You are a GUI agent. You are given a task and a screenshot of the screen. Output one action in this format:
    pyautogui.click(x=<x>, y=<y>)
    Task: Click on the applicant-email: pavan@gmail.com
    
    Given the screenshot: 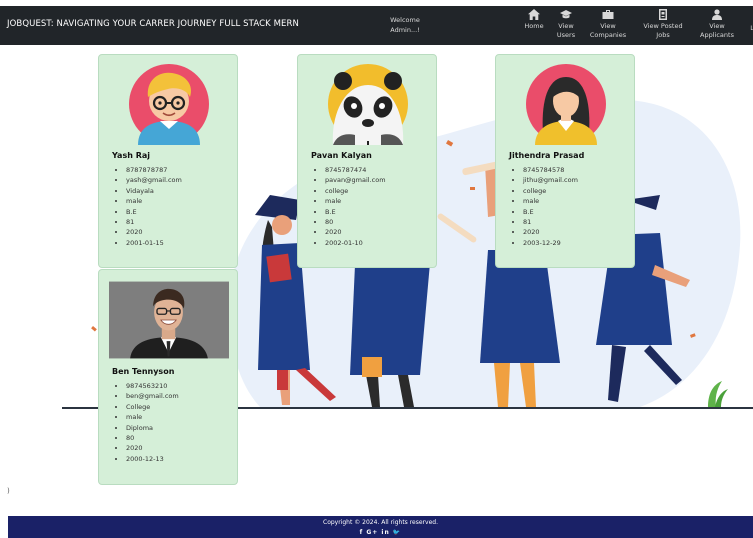 What is the action you would take?
    pyautogui.click(x=376, y=180)
    